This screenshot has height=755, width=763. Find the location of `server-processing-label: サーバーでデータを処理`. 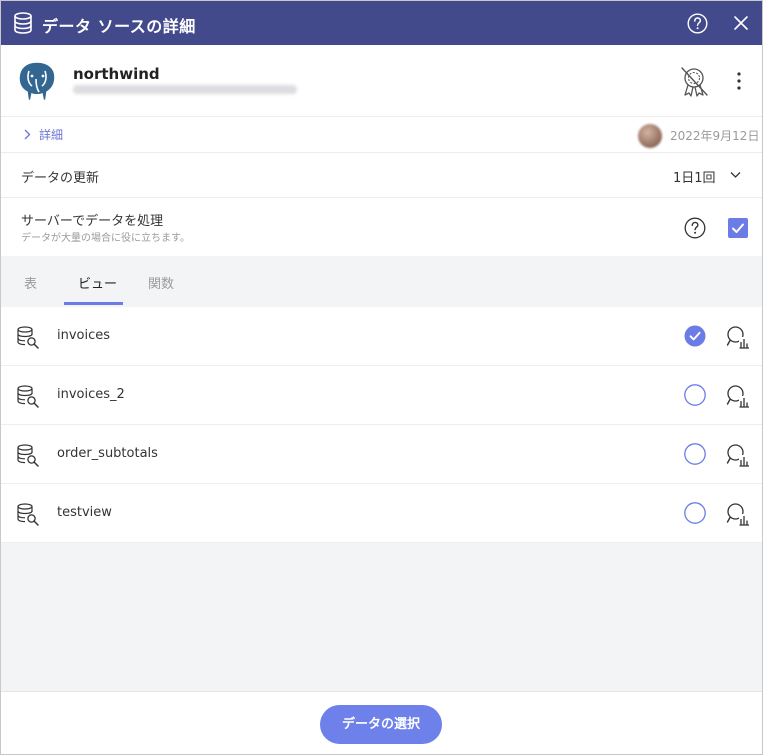

server-processing-label: サーバーでデータを処理 is located at coordinates (92, 221).